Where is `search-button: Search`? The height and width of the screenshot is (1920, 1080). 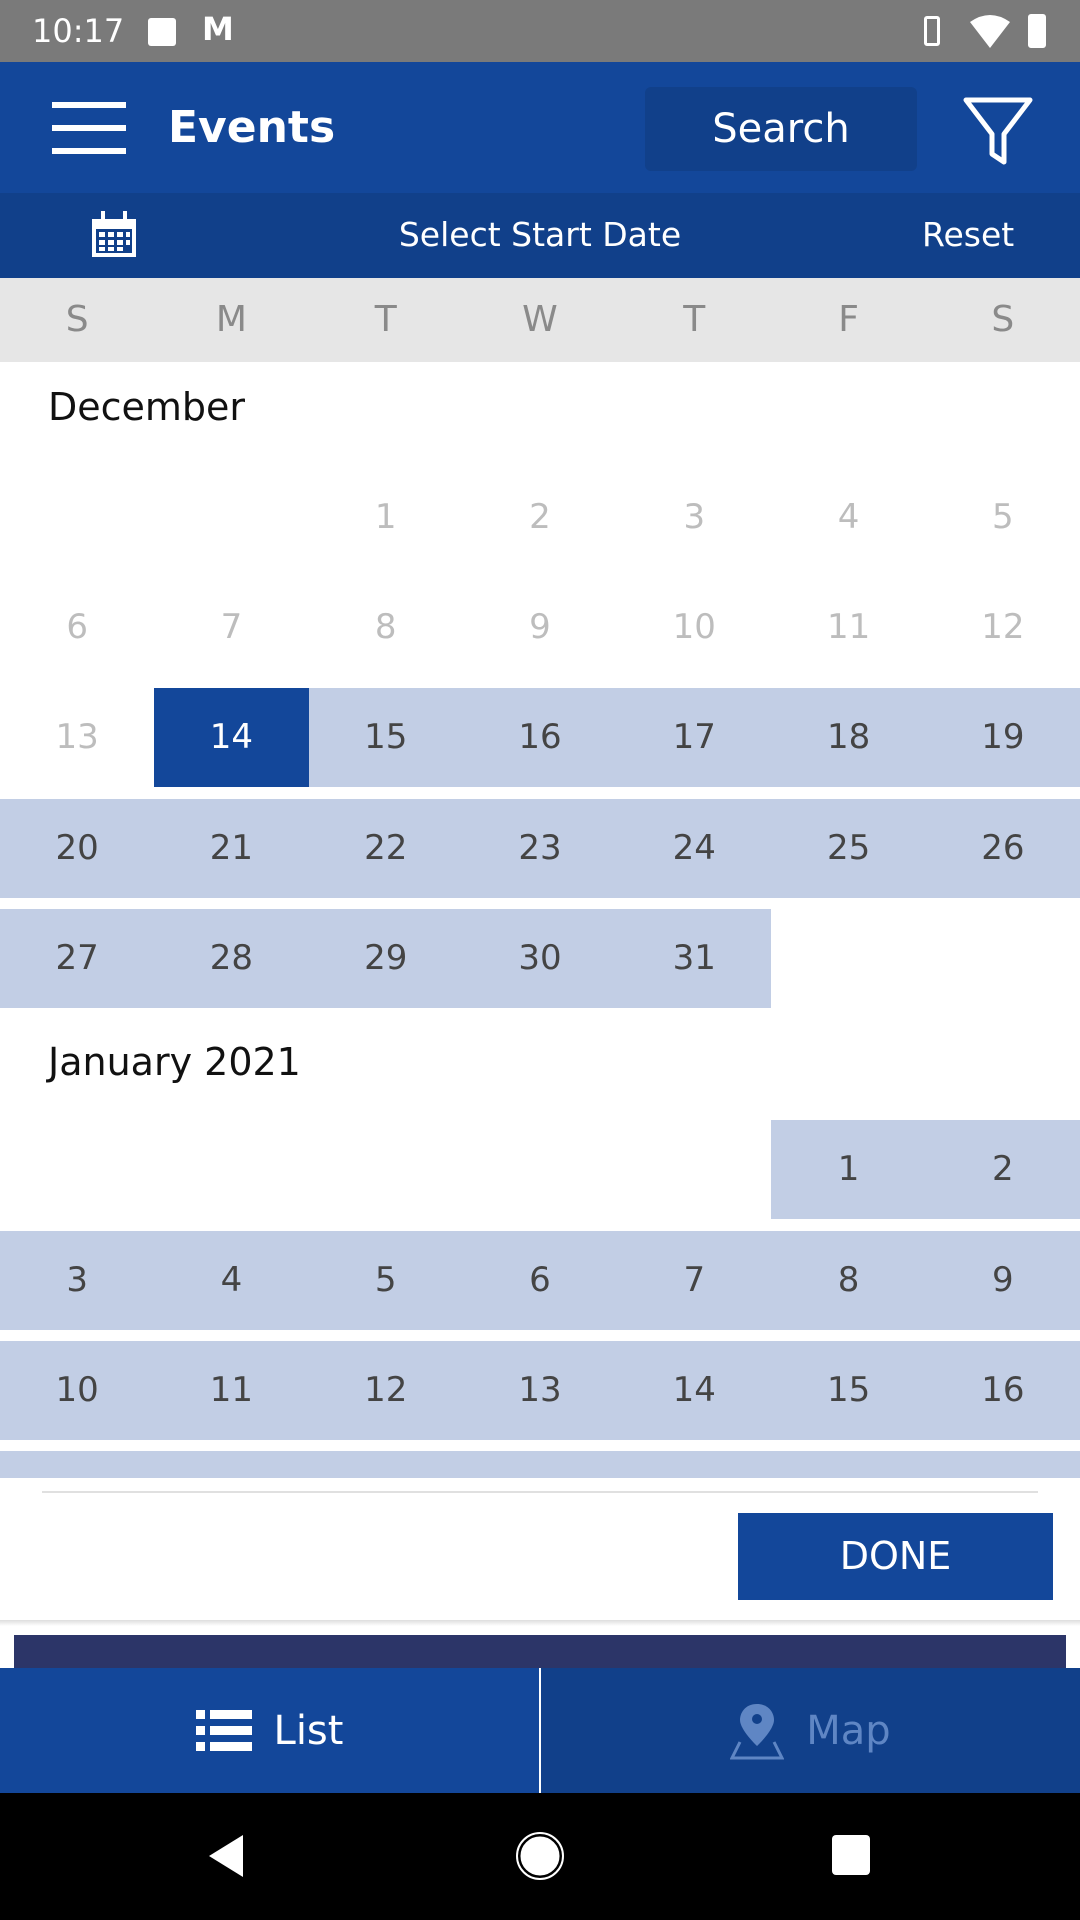
search-button: Search is located at coordinates (781, 129).